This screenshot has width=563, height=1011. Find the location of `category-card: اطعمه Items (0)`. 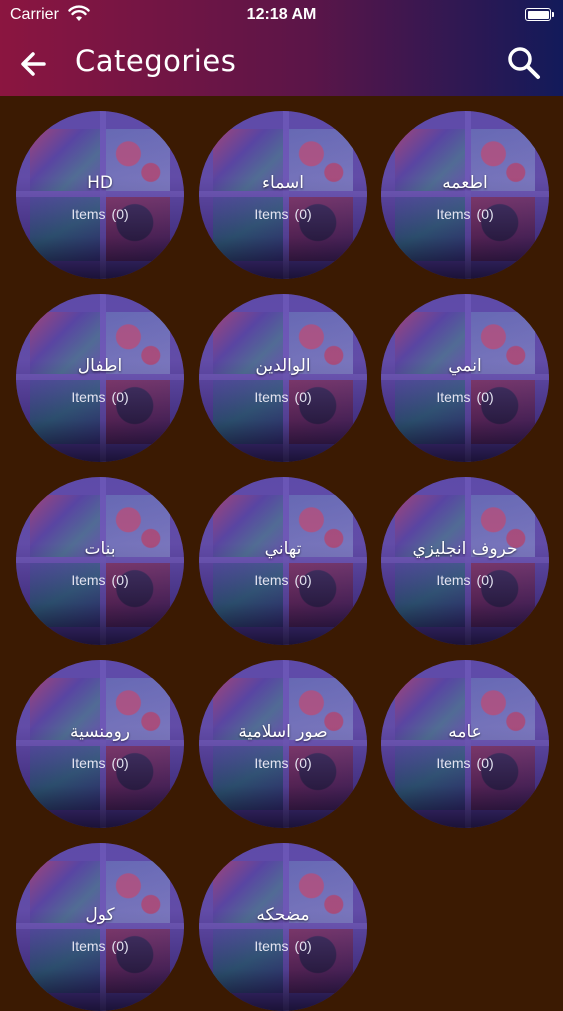

category-card: اطعمه Items (0) is located at coordinates (465, 195).